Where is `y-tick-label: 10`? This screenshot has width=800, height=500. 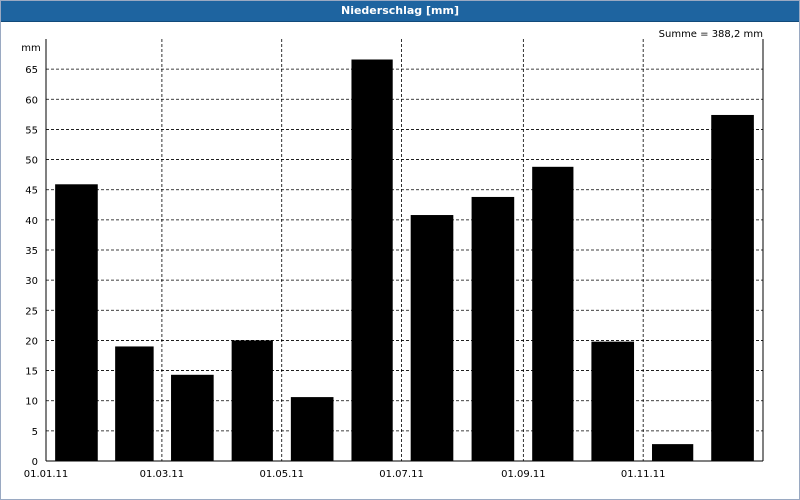
y-tick-label: 10 is located at coordinates (31, 402).